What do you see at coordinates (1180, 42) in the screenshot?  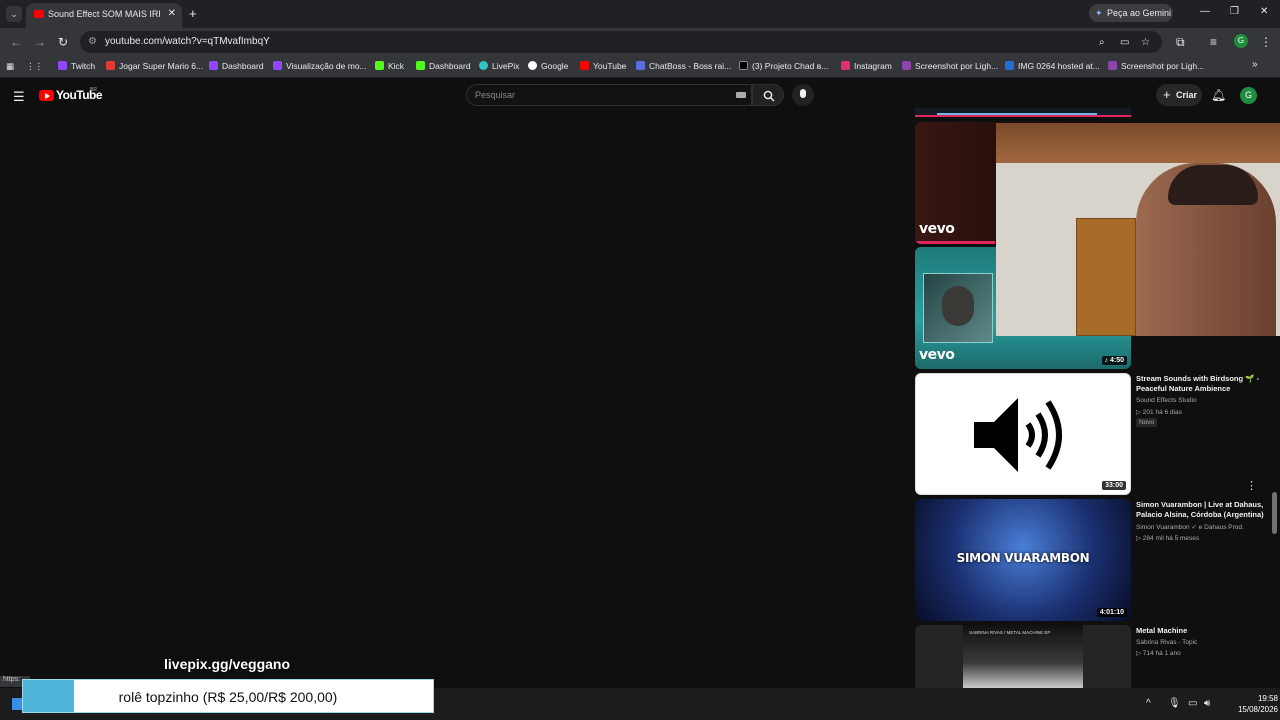 I see `extensions-icon: ⧉` at bounding box center [1180, 42].